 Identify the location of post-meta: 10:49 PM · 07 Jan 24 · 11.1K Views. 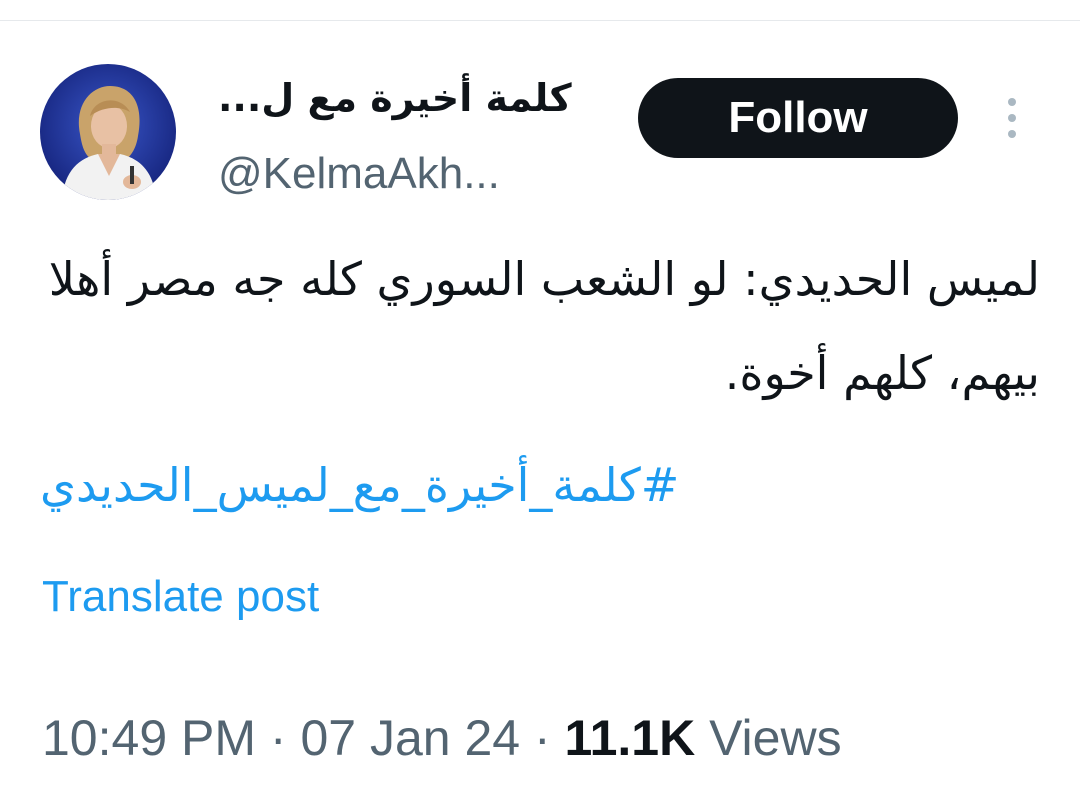
(442, 738).